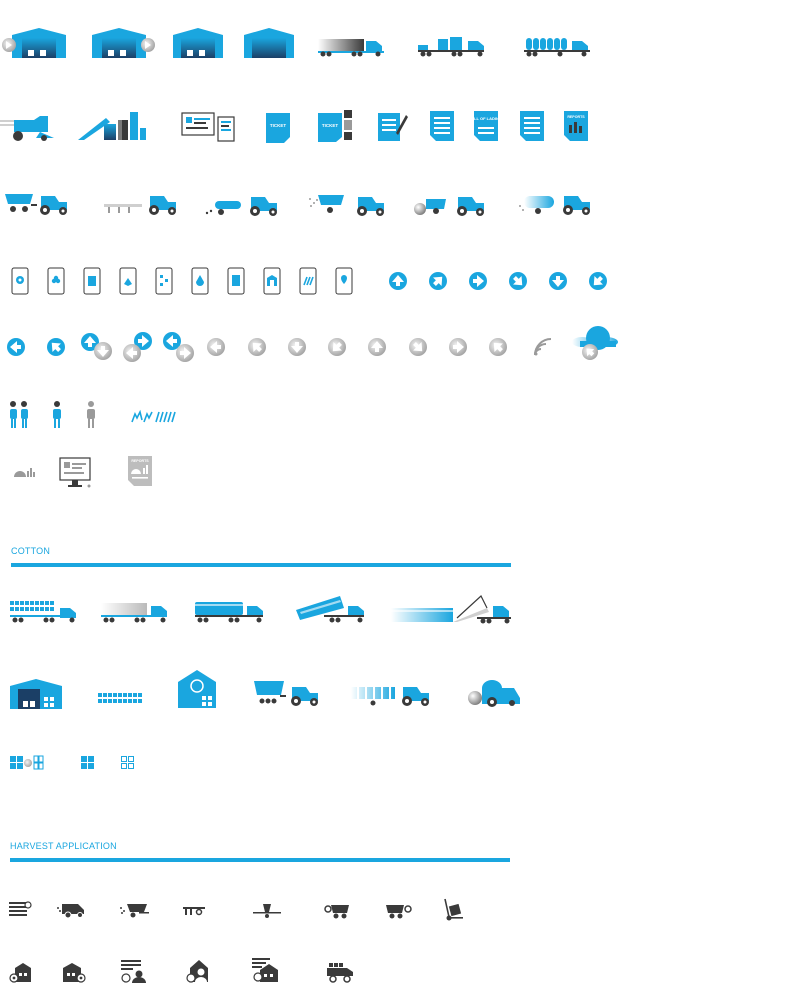 The image size is (800, 1000). Describe the element at coordinates (341, 973) in the screenshot. I see `harvest-module-truck-icon` at that location.